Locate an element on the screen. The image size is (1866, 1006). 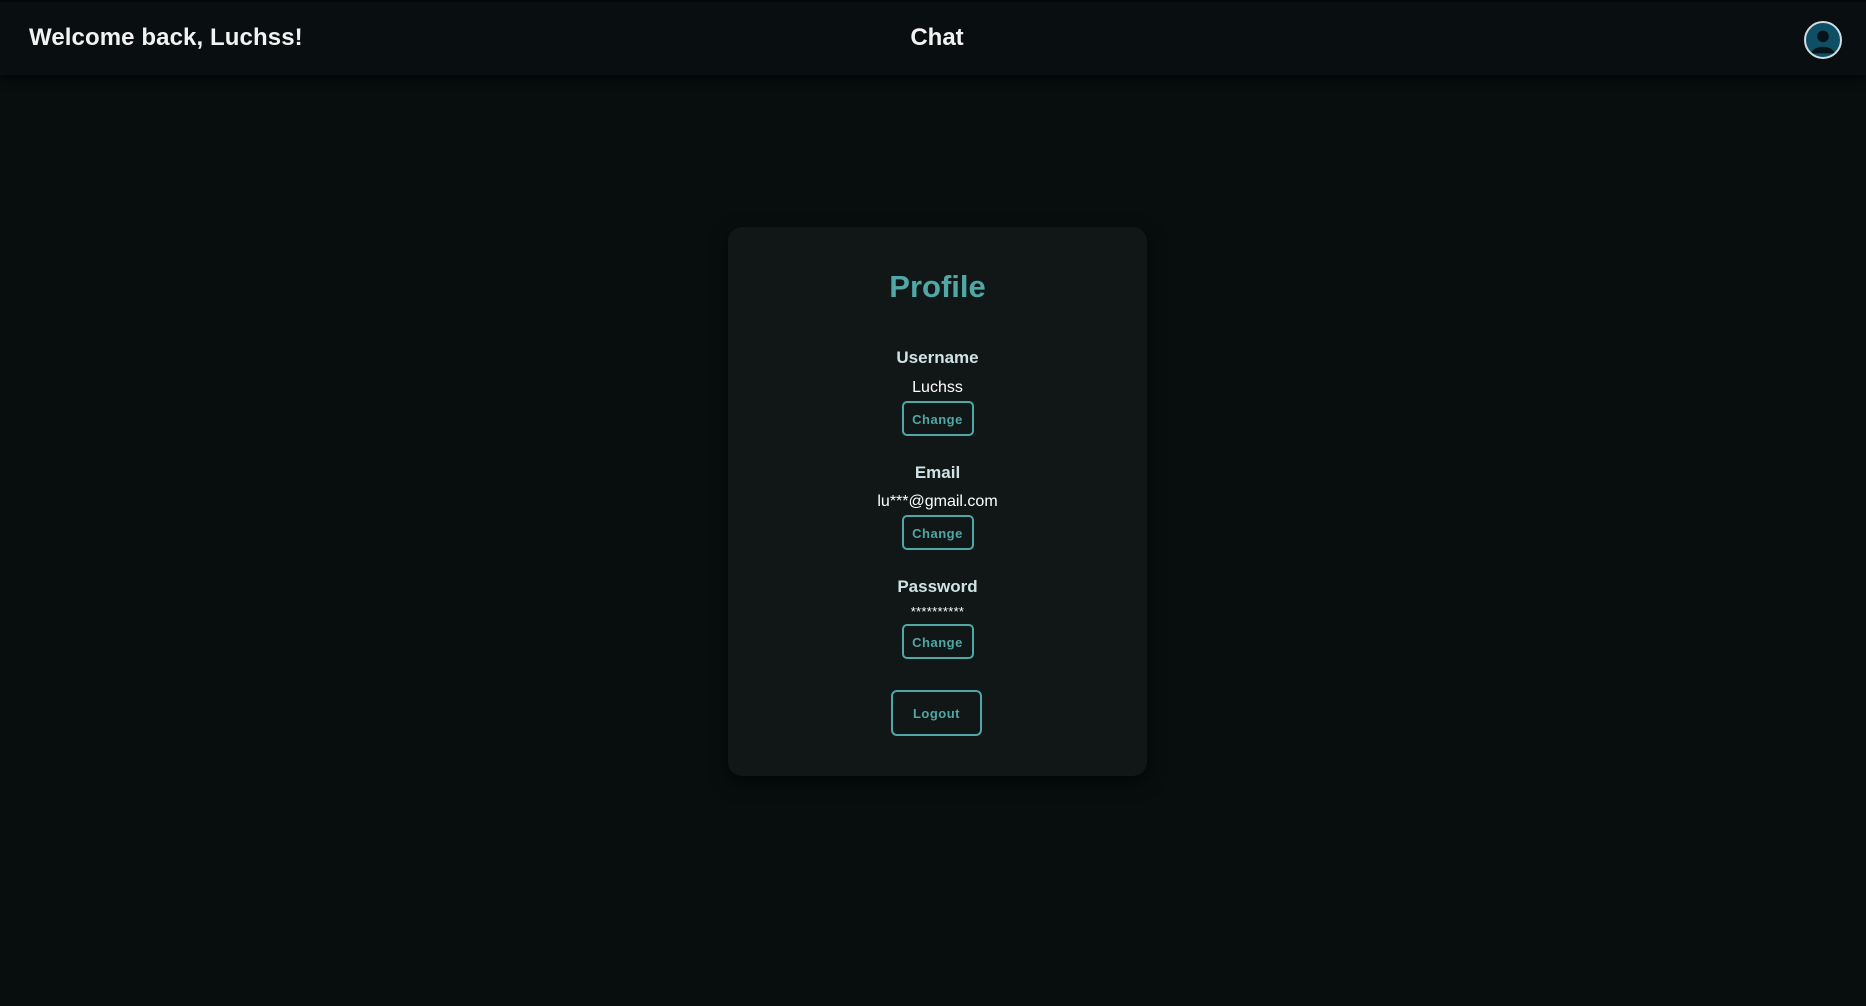
email-label: Email is located at coordinates (937, 472).